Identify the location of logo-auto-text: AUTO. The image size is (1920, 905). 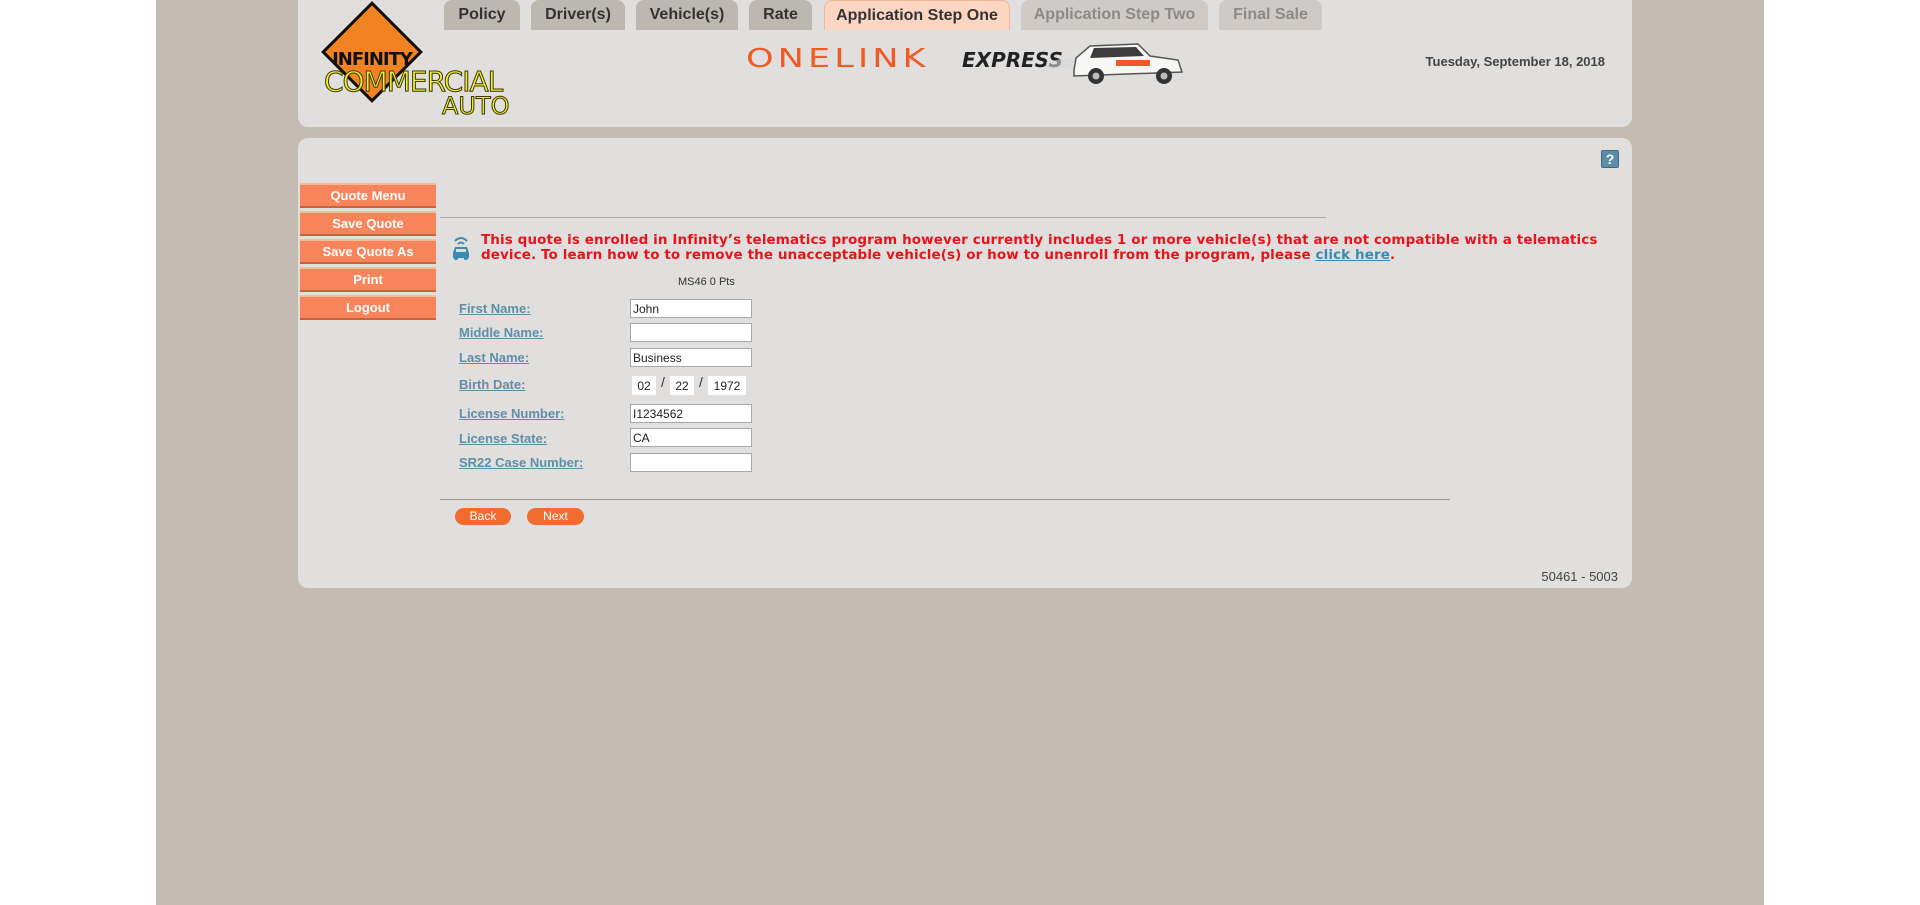
(476, 106).